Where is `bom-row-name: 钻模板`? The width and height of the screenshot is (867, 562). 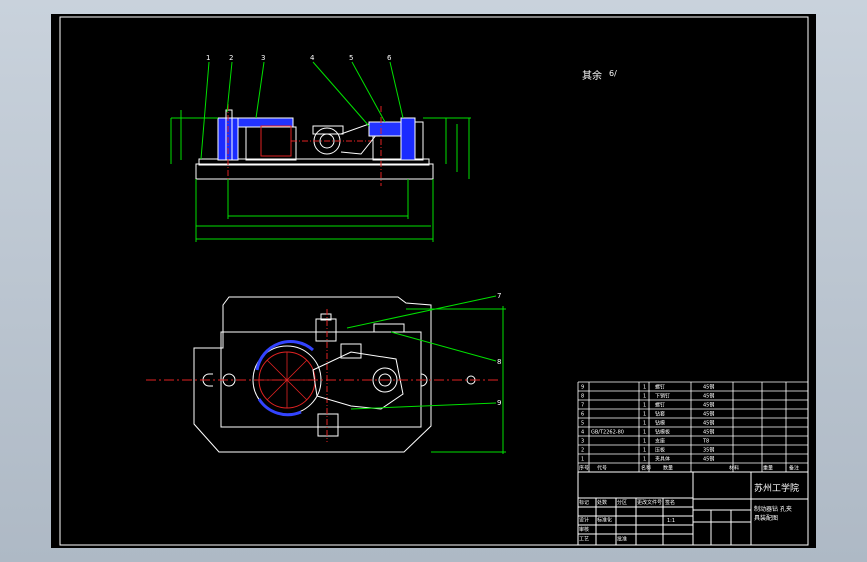
bom-row-name: 钻模板 is located at coordinates (662, 432).